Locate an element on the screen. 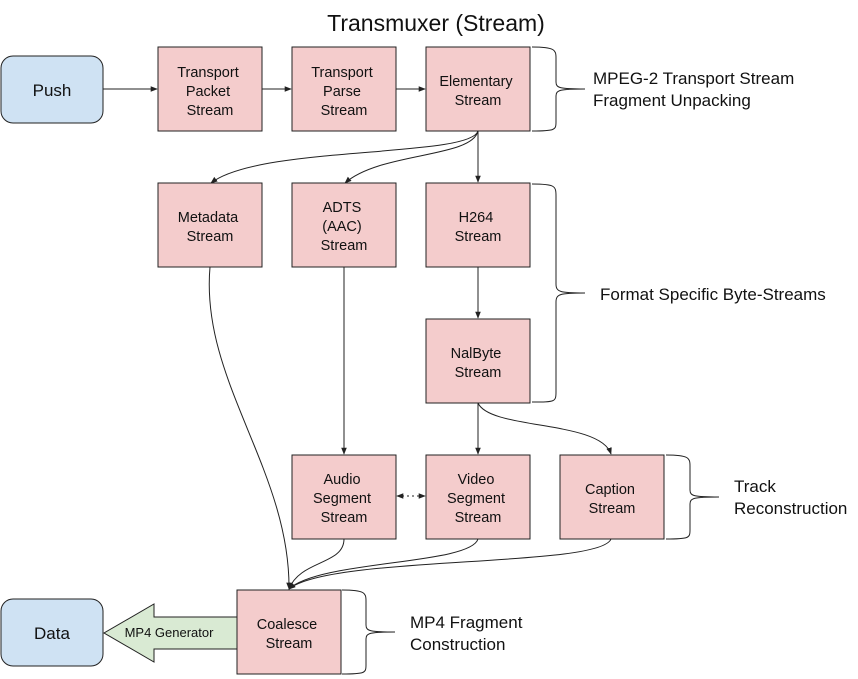  edge-caption-to-coalesce is located at coordinates (450, 564).